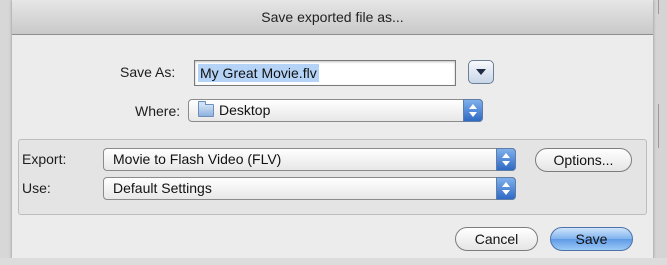  What do you see at coordinates (6, 132) in the screenshot?
I see `background-window-left` at bounding box center [6, 132].